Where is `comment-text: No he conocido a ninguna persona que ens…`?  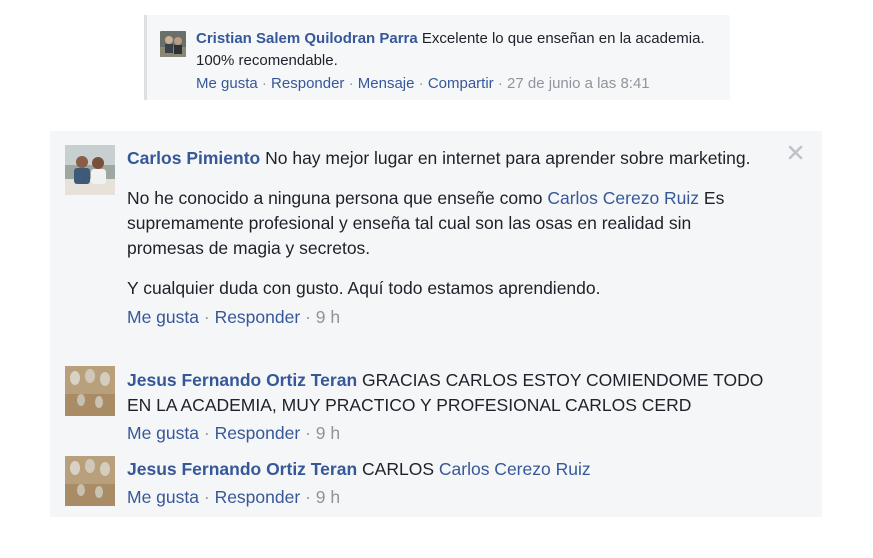
comment-text: No he conocido a ninguna persona que ens… is located at coordinates (335, 198).